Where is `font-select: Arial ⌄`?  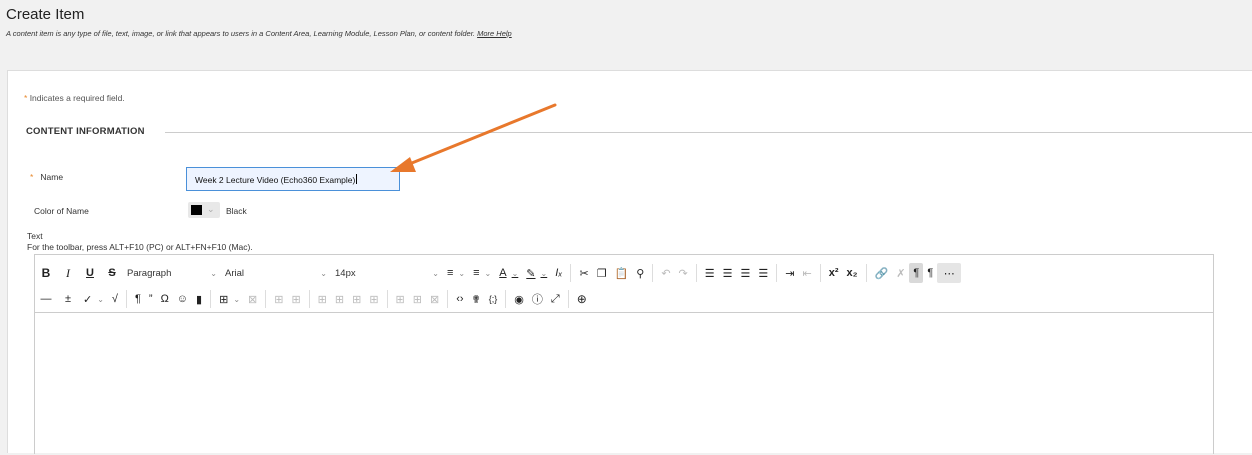 font-select: Arial ⌄ is located at coordinates (276, 273).